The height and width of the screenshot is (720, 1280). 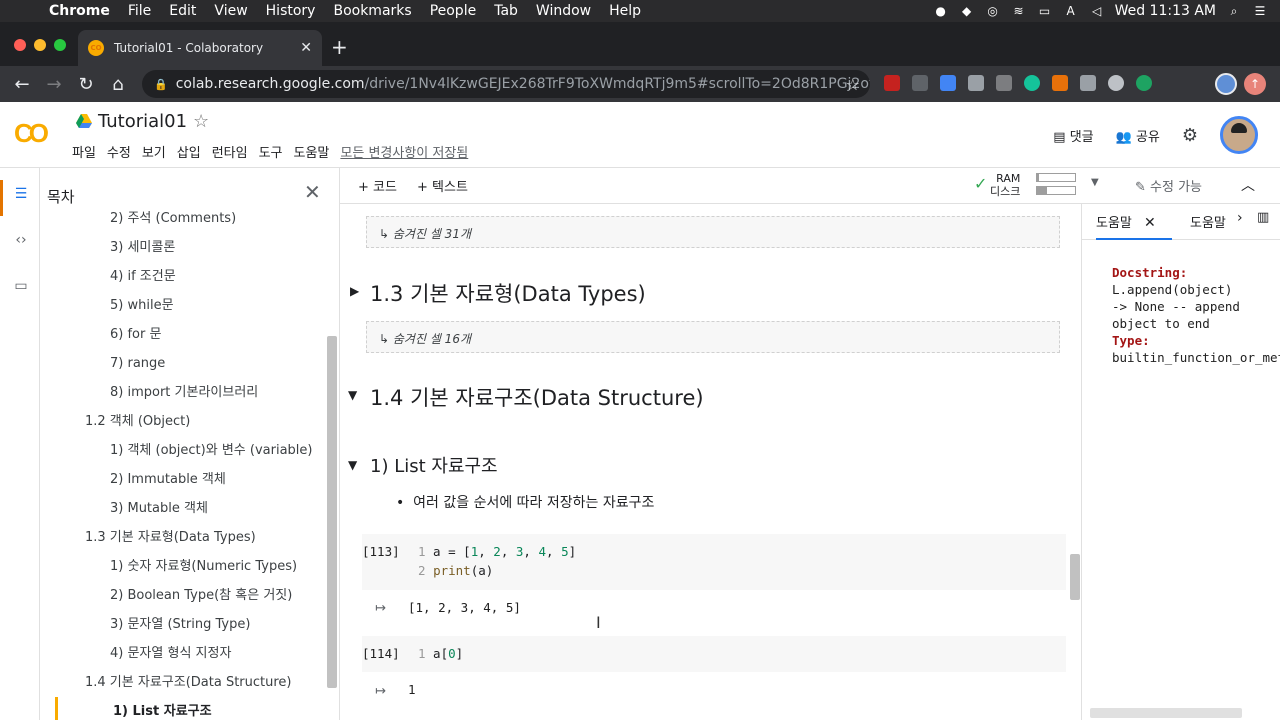 I want to click on comment-button: ▤ 댓글, so click(x=1073, y=135).